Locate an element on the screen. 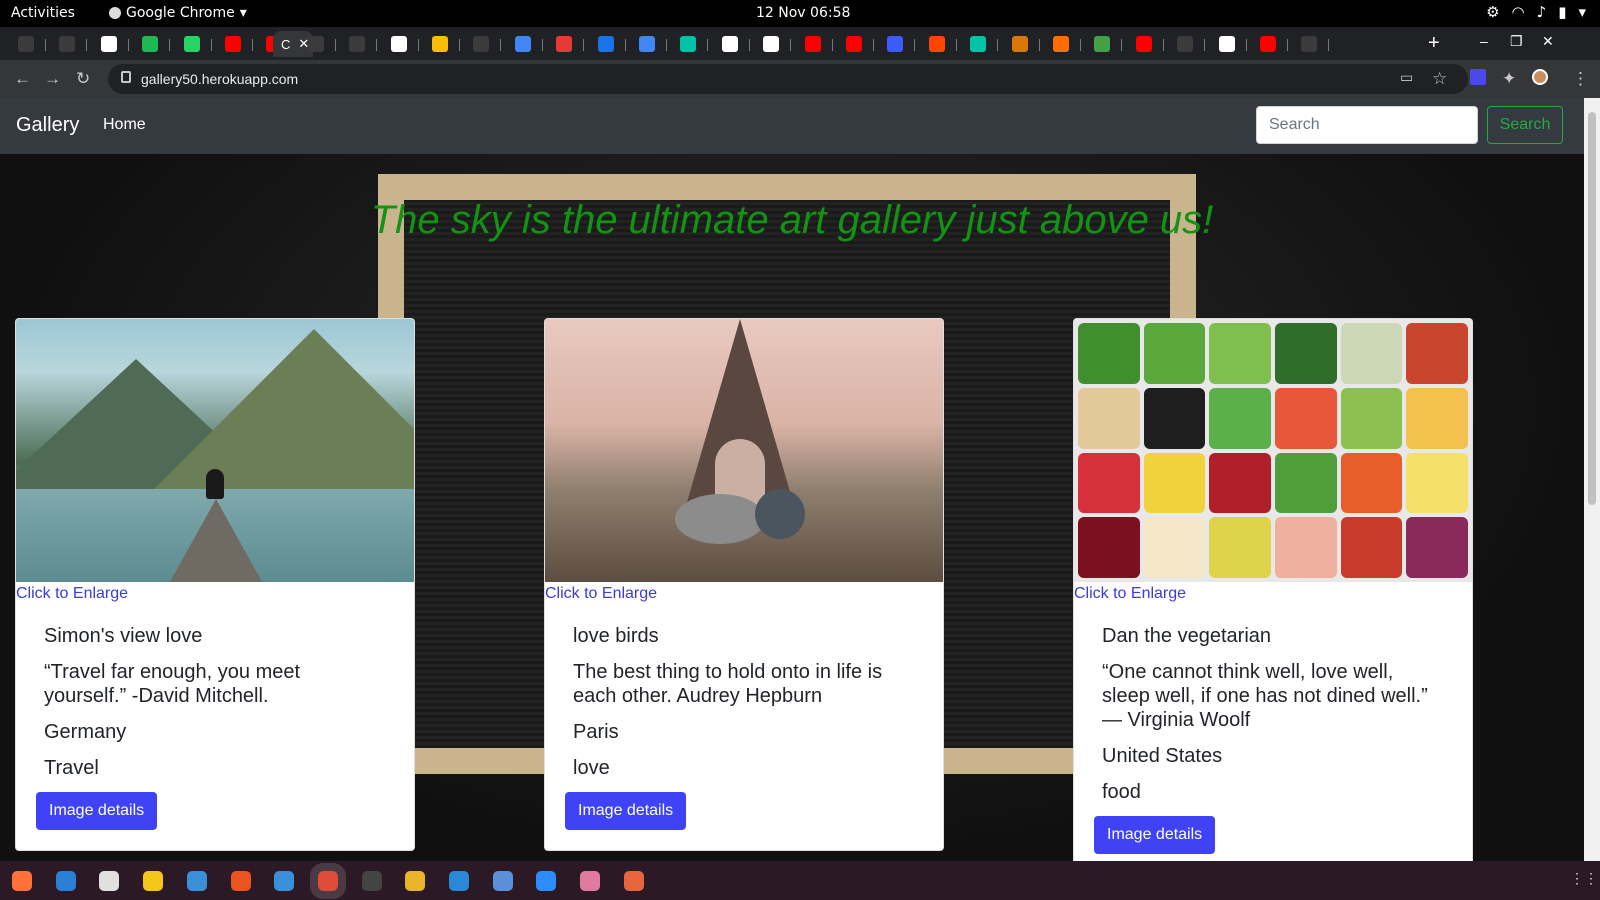  card-title: Simon's view love is located at coordinates (123, 636).